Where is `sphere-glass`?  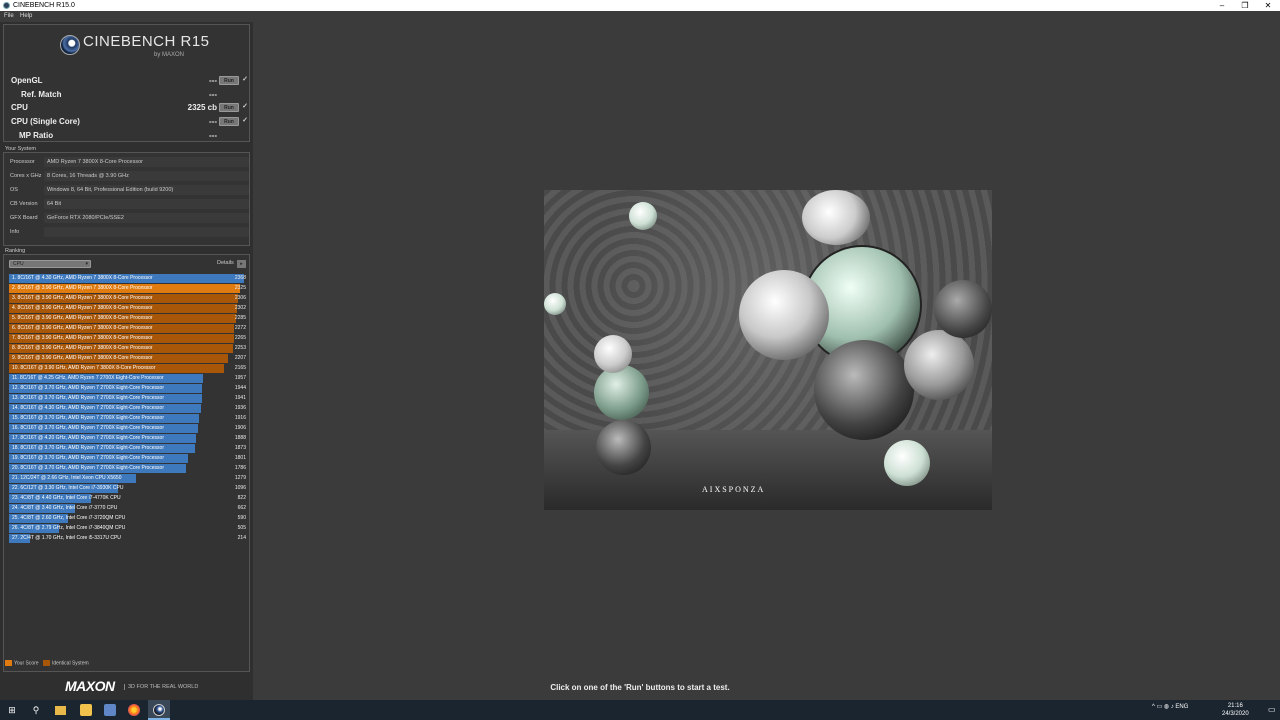
sphere-glass is located at coordinates (784, 315).